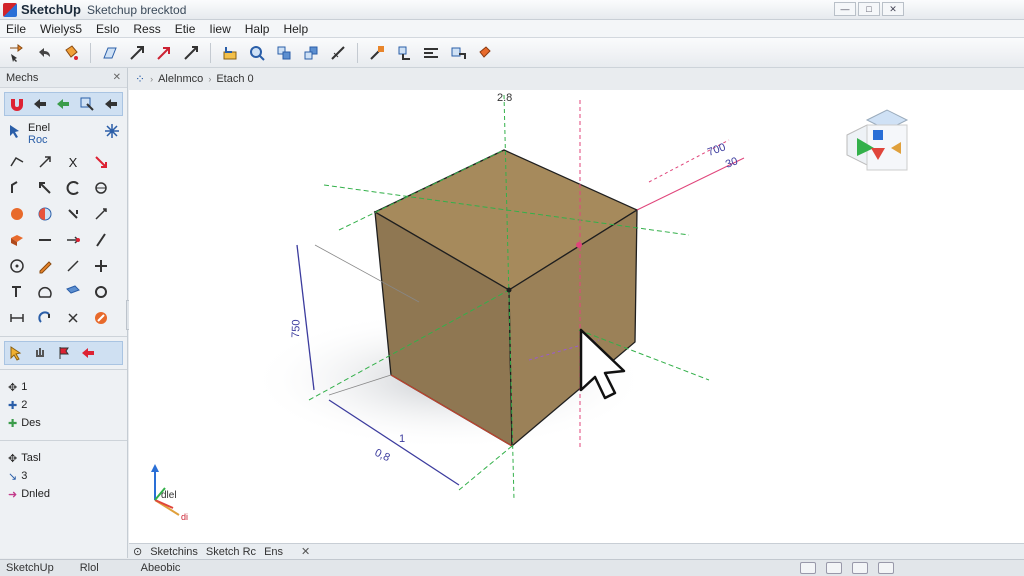 This screenshot has height=576, width=1024. Describe the element at coordinates (485, 53) in the screenshot. I see `paint-icon` at that location.